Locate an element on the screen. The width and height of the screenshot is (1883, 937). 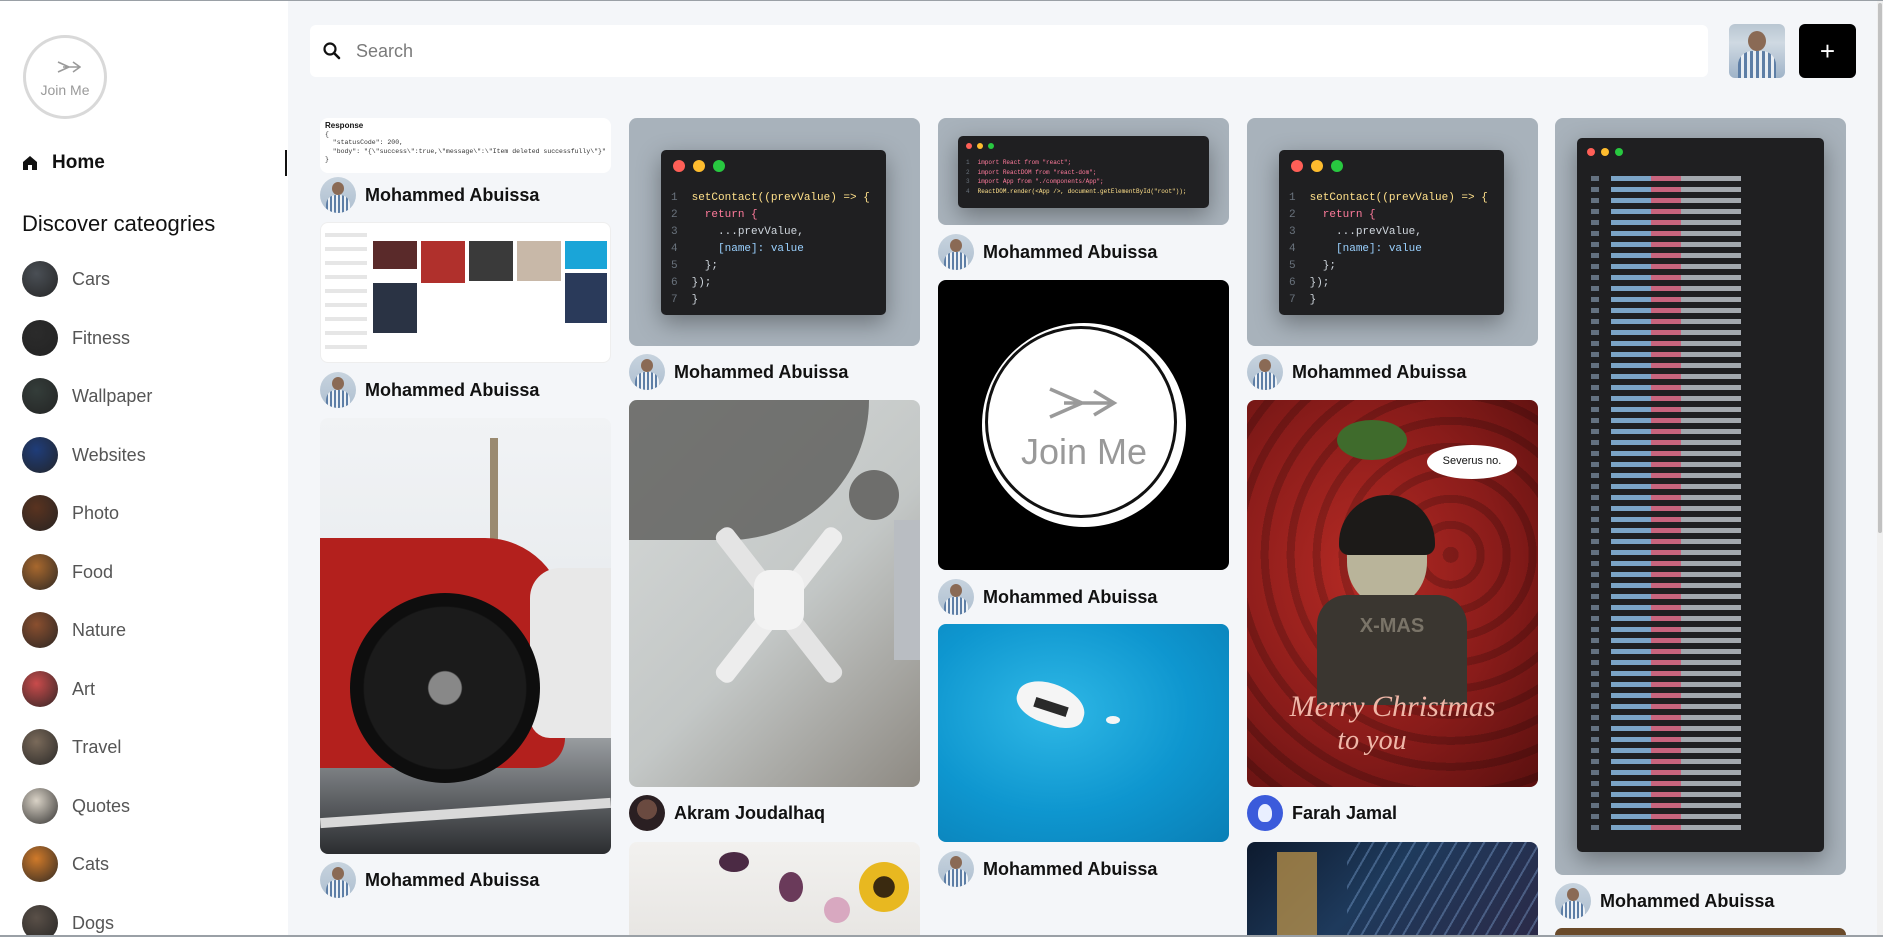
category-wallpaper: Wallpaper is located at coordinates (147, 396).